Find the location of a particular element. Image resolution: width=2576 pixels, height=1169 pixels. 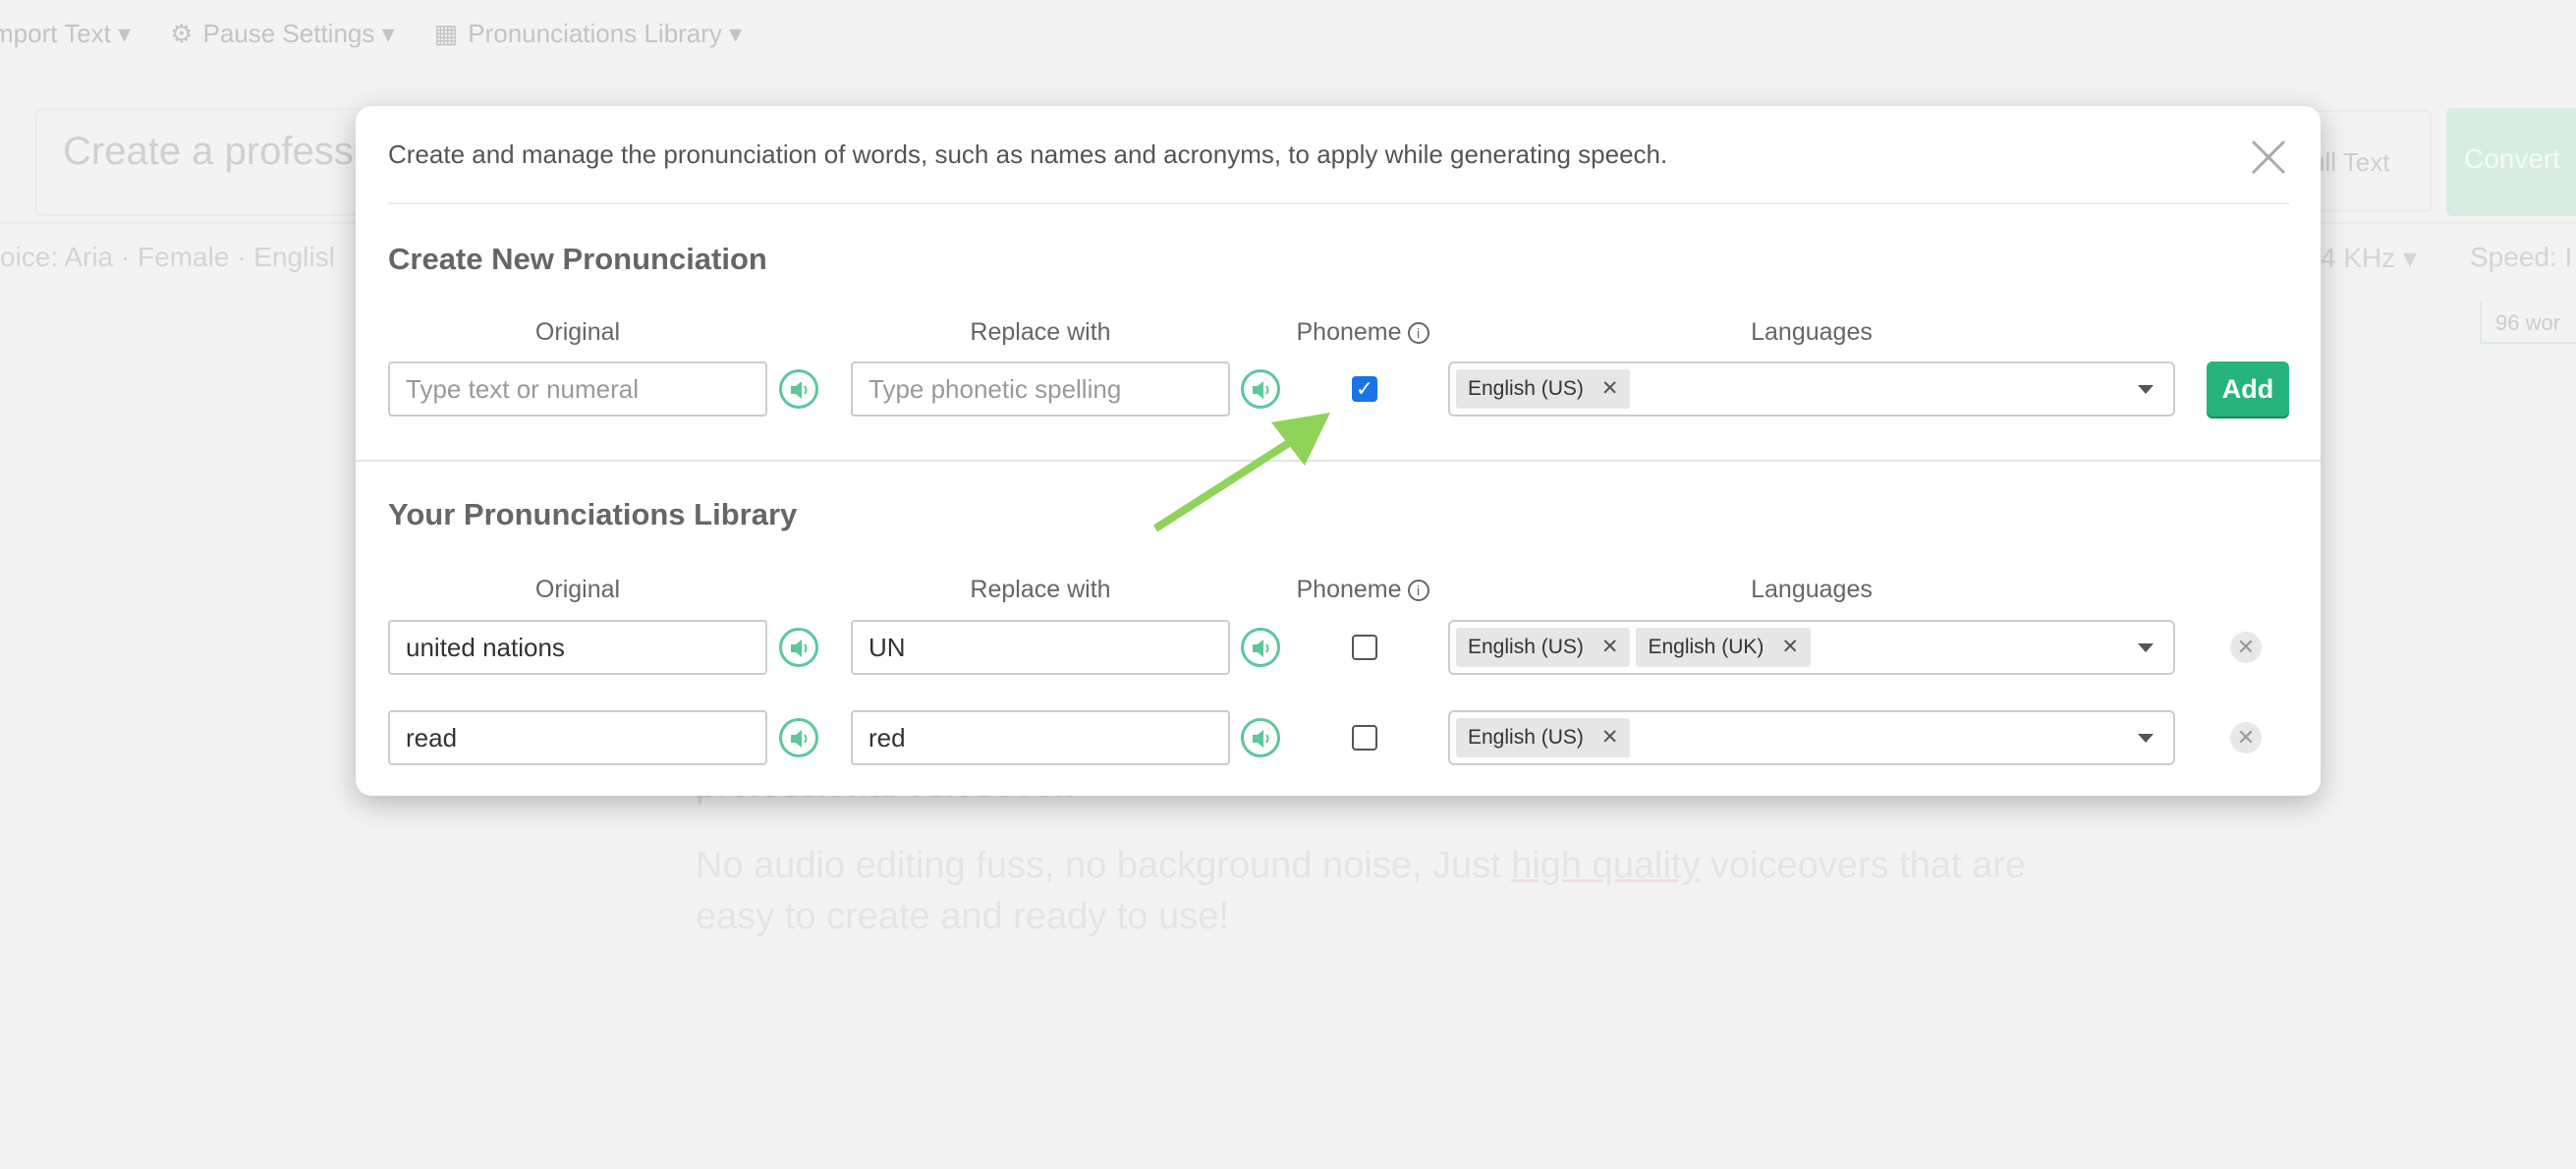

section-divider is located at coordinates (1338, 461).